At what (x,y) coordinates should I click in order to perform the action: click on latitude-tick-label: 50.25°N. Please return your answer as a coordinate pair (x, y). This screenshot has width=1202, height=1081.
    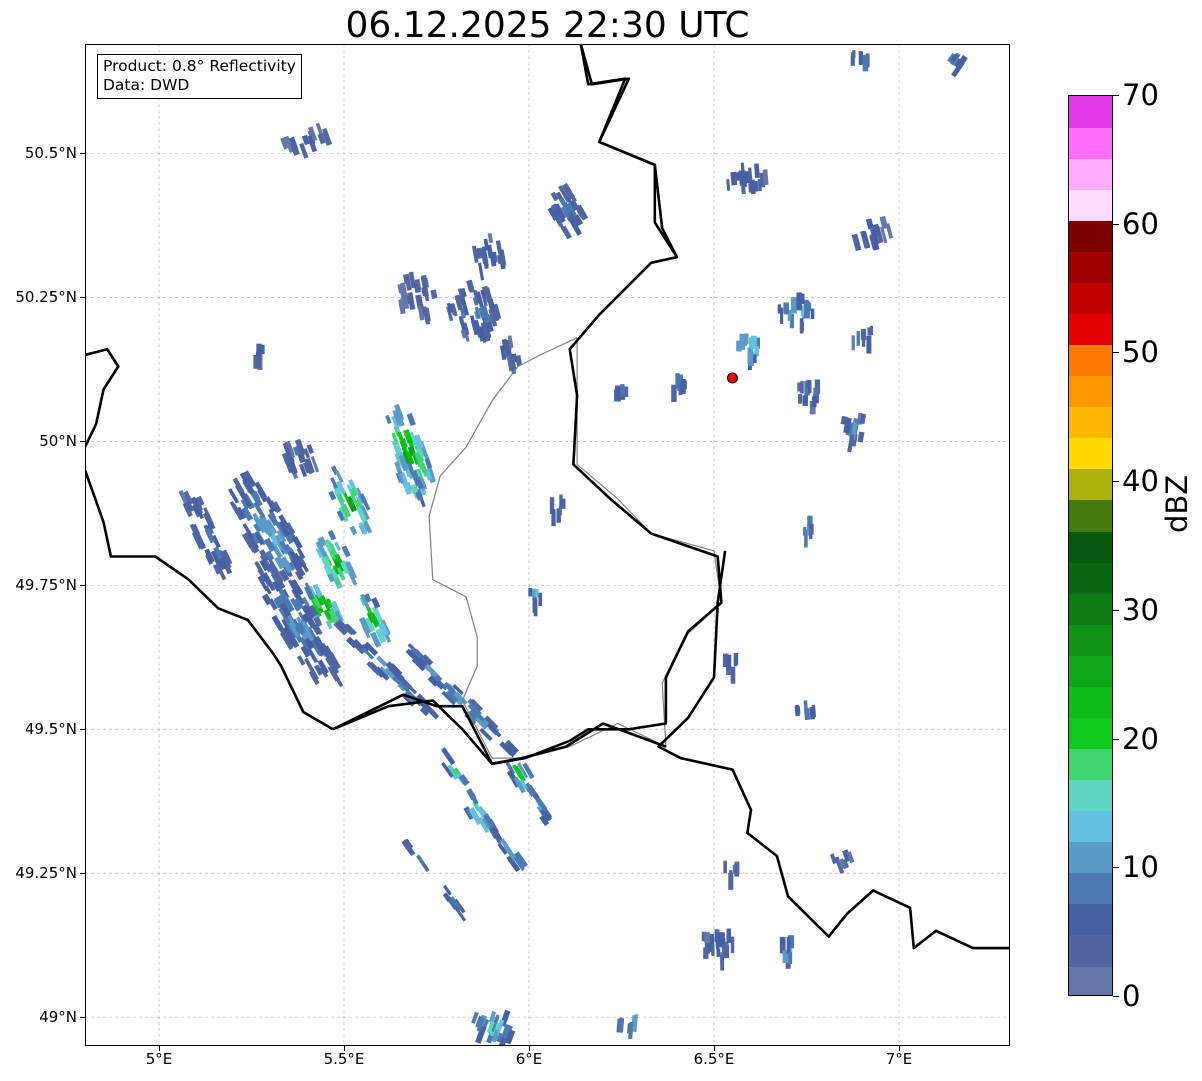
    Looking at the image, I should click on (46, 297).